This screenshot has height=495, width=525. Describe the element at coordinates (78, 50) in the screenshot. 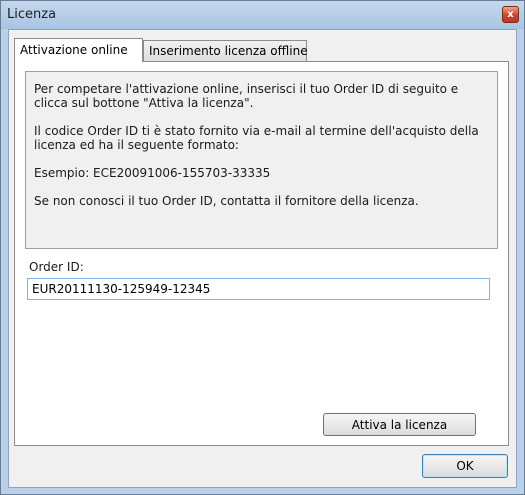

I see `tab-online-activation: Attivazione online` at that location.